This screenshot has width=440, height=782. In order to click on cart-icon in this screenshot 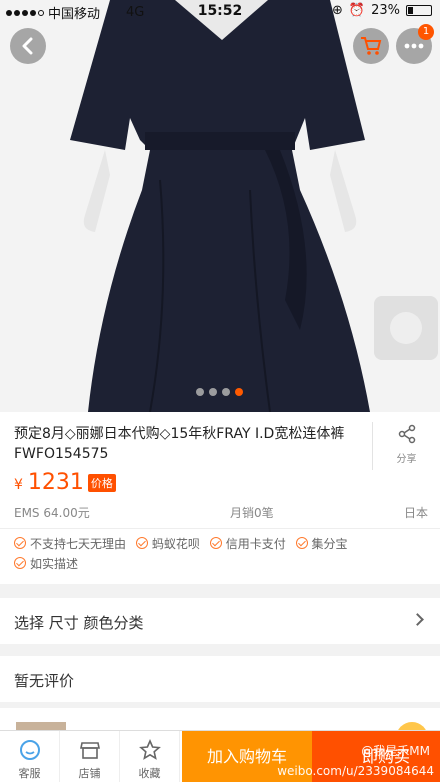, I will do `click(371, 46)`.